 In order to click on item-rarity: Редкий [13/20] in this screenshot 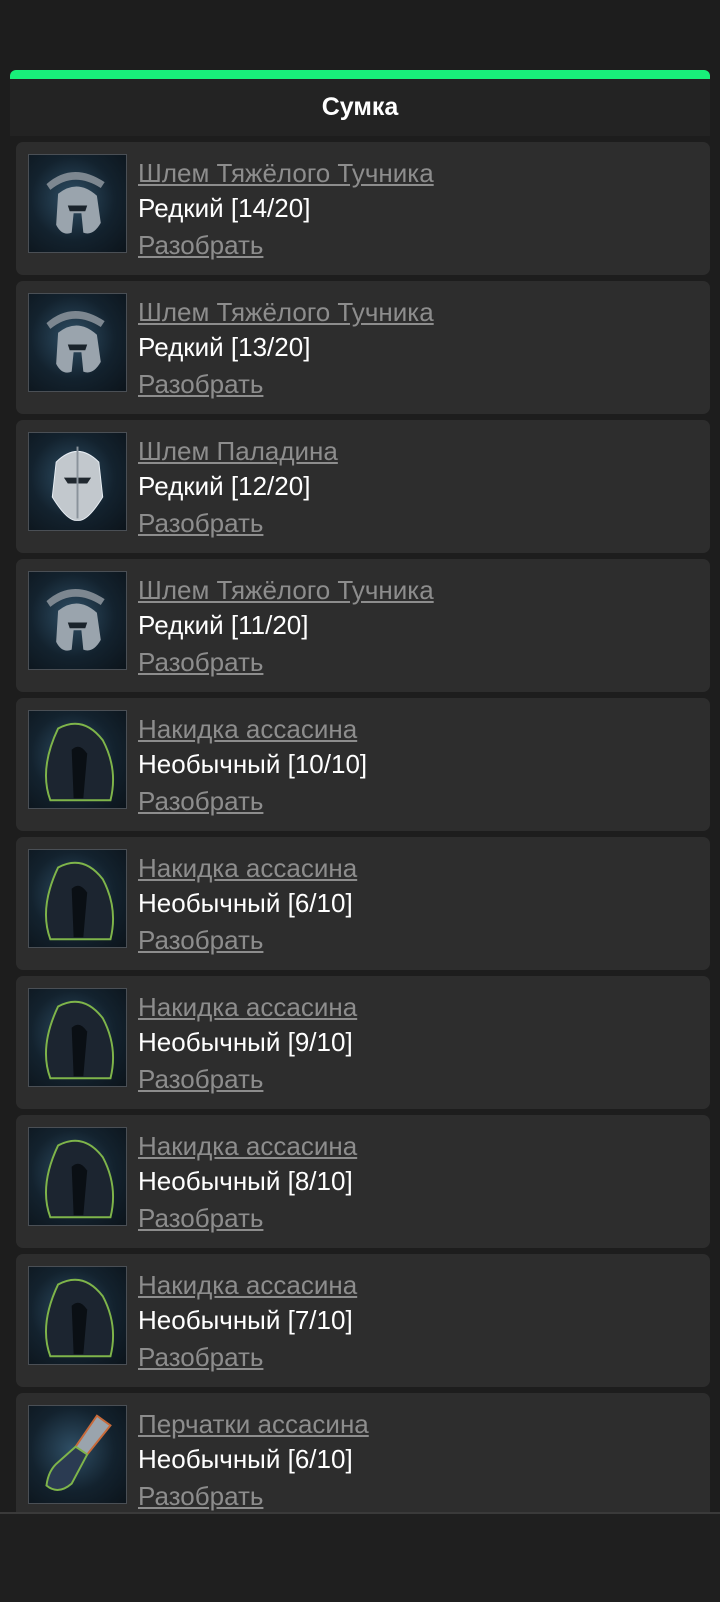, I will do `click(224, 347)`.